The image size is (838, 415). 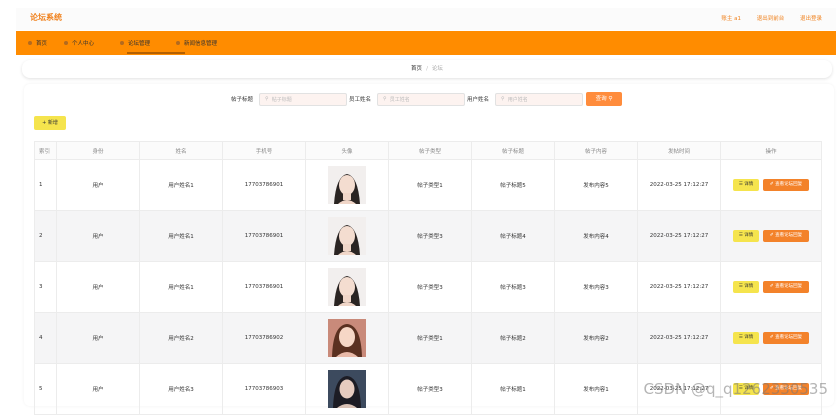 I want to click on cell-index: 5, so click(x=45, y=389).